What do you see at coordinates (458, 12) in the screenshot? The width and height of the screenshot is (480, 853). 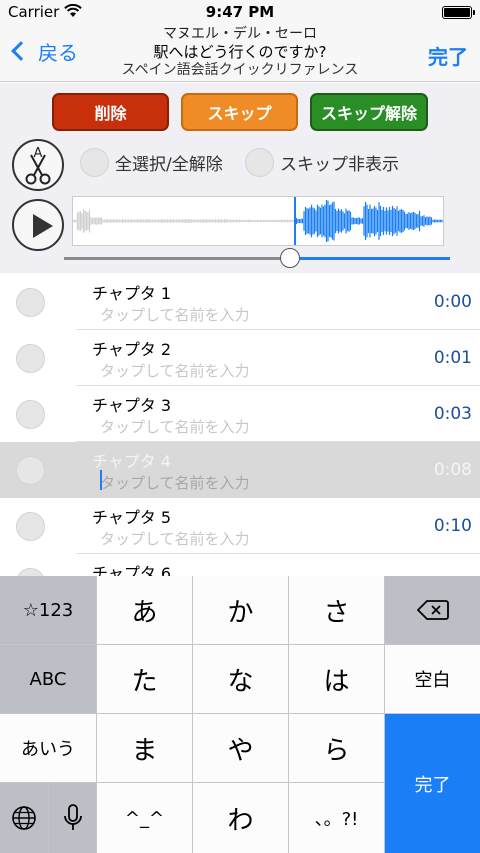 I see `battery-icon` at bounding box center [458, 12].